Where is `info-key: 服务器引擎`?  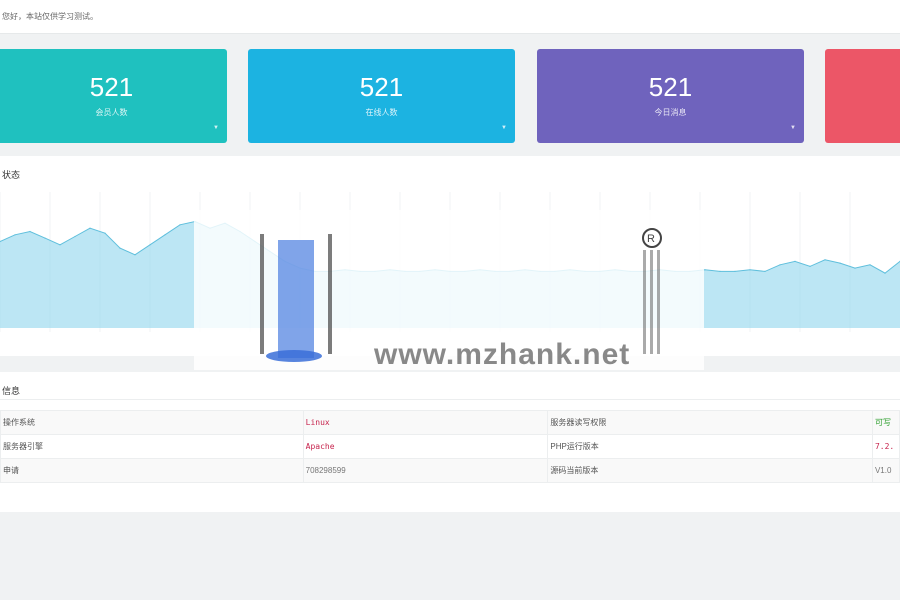 info-key: 服务器引擎 is located at coordinates (152, 446).